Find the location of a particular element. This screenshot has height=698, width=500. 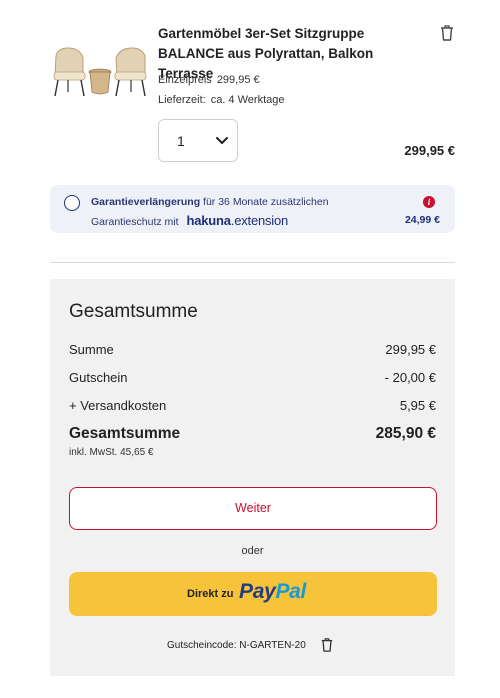

remove-coupon-trash-icon is located at coordinates (327, 645).